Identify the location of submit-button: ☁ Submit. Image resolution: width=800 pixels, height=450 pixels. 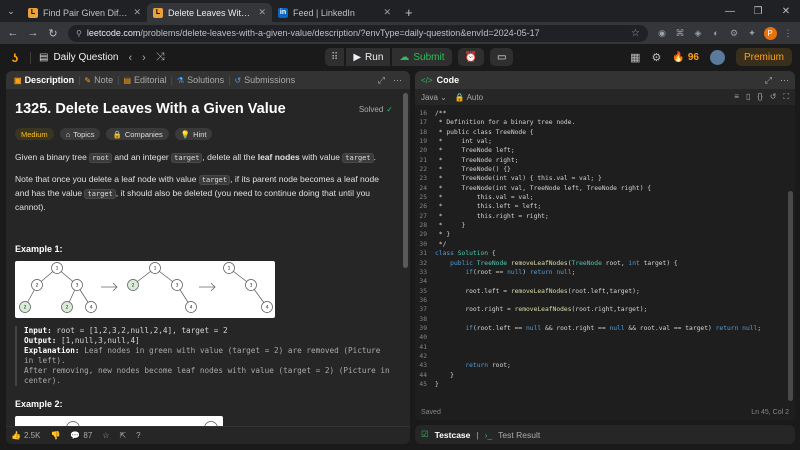
(422, 57).